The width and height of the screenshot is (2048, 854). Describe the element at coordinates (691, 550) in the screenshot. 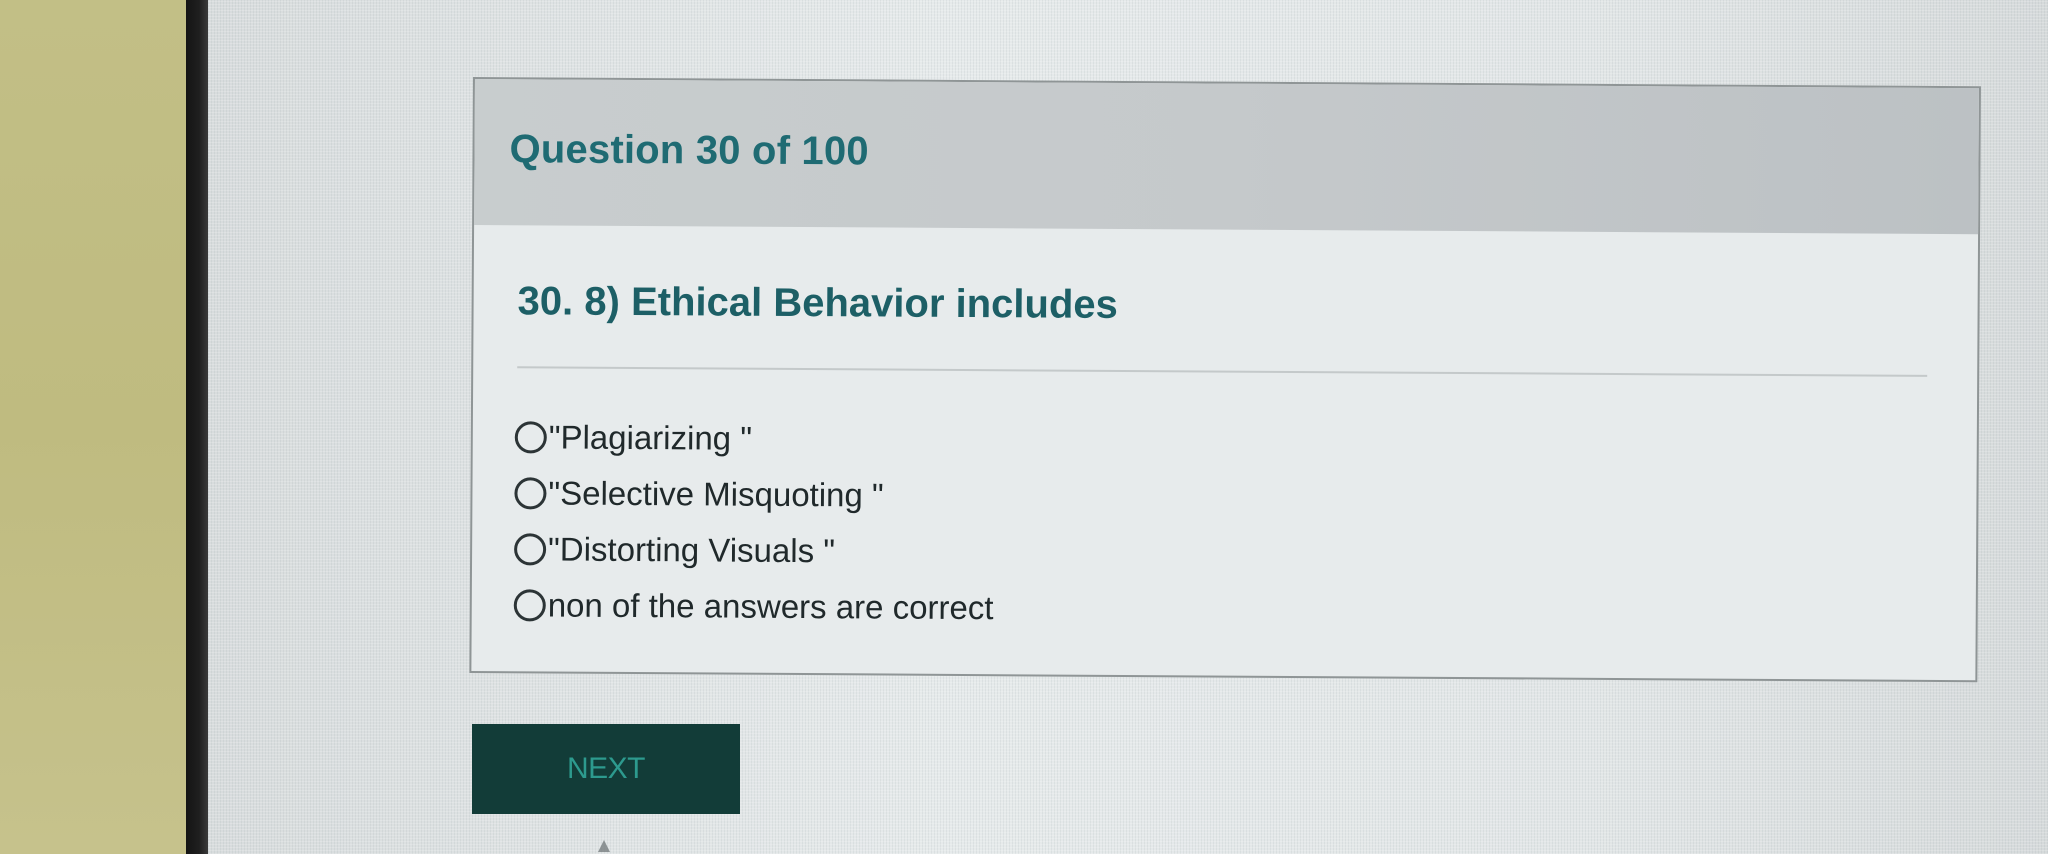

I see `answer-option-label: "Distorting Visuals "` at that location.